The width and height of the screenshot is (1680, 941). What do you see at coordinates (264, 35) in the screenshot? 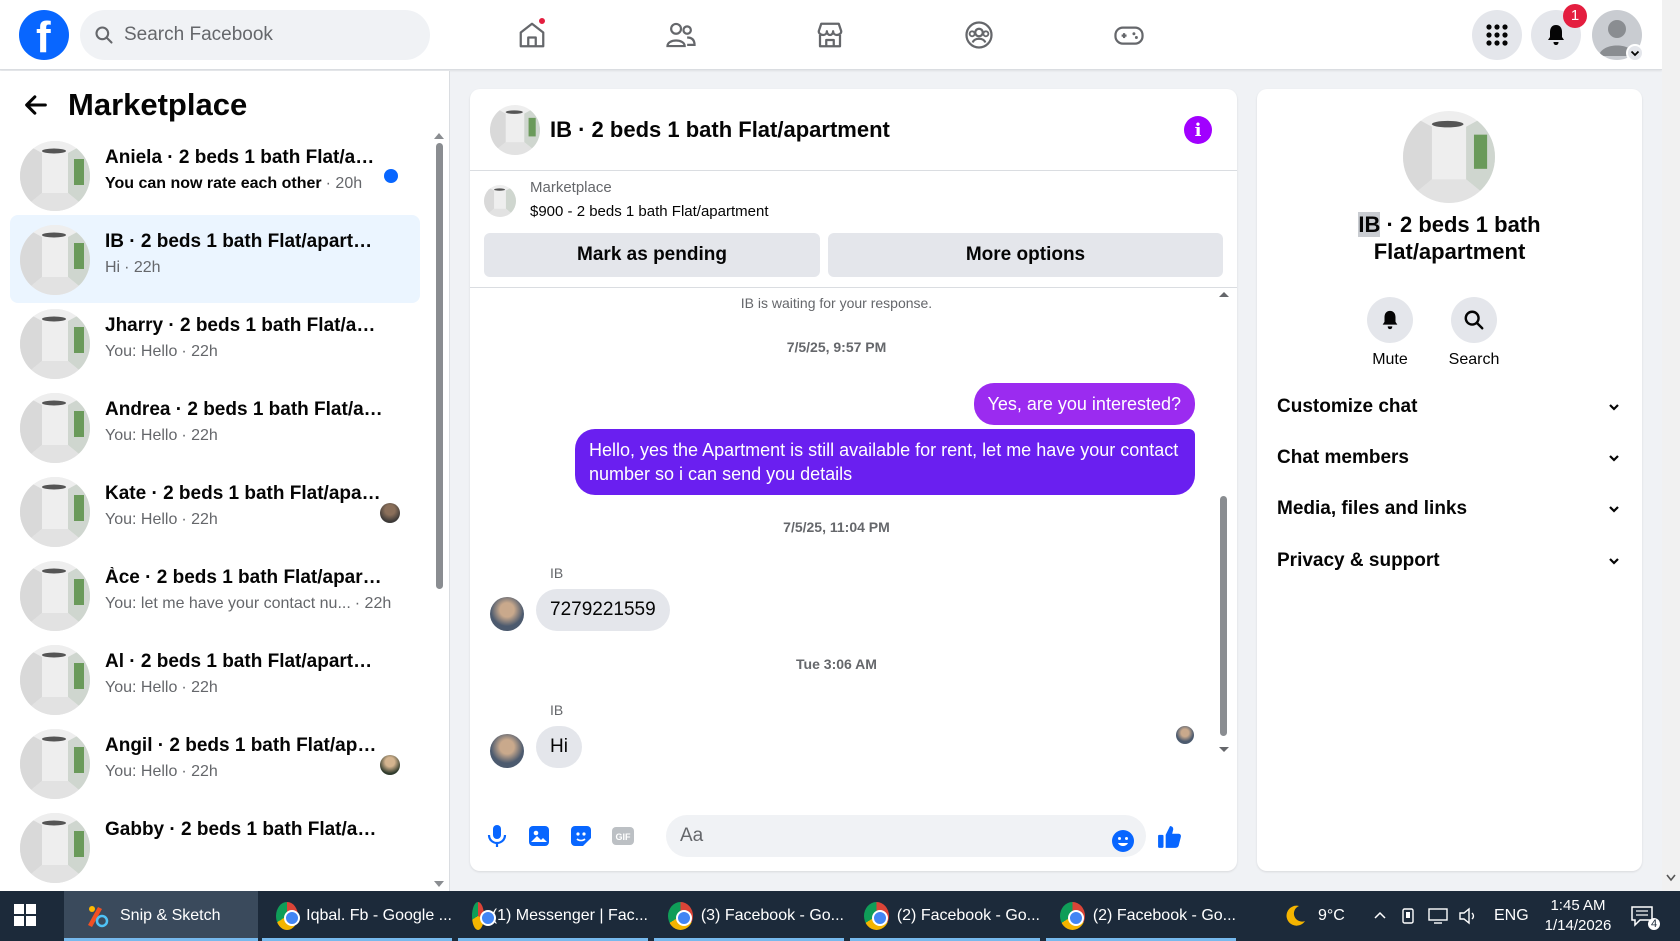
I see `search-input` at bounding box center [264, 35].